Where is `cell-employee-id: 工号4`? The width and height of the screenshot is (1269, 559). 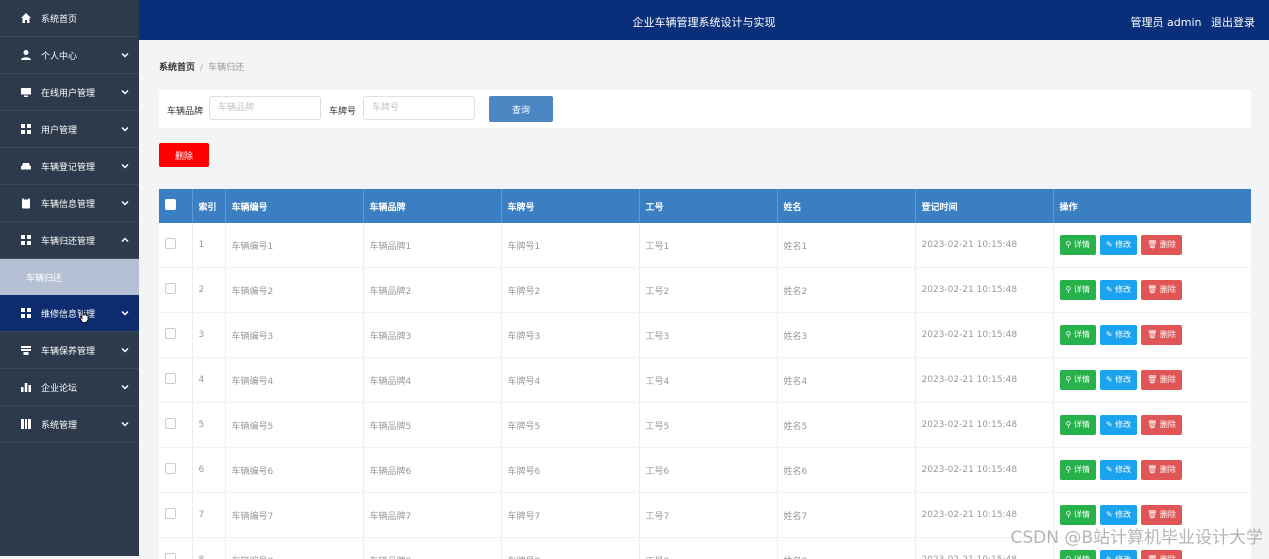
cell-employee-id: 工号4 is located at coordinates (708, 380).